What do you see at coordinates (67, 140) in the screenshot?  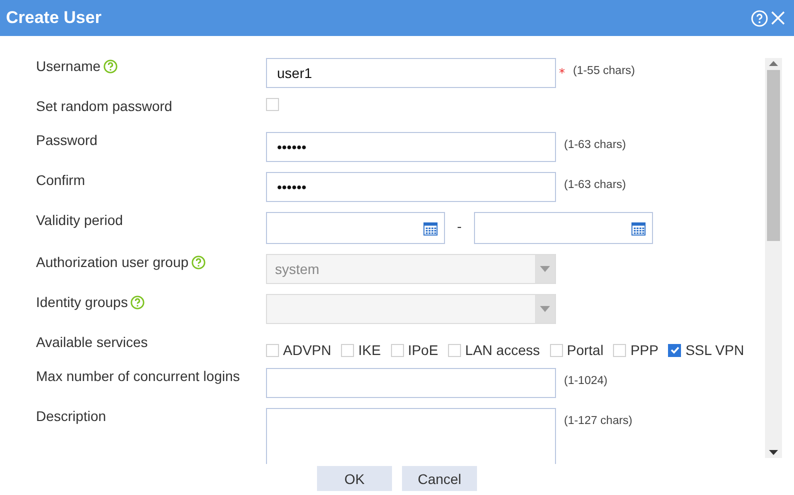 I see `field-label: Password` at bounding box center [67, 140].